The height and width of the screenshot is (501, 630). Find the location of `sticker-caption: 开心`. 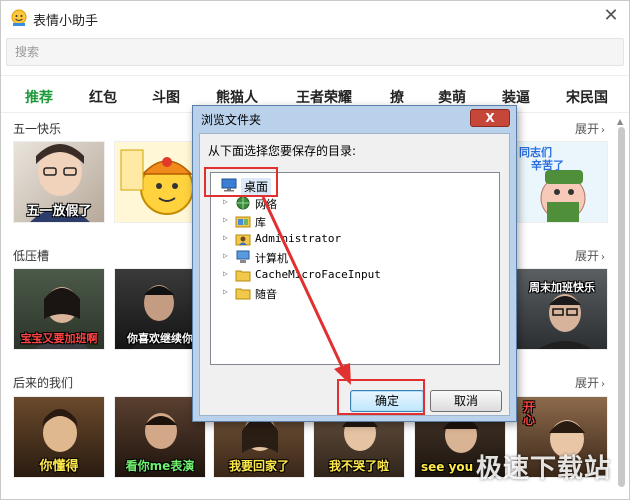

sticker-caption: 开心 is located at coordinates (528, 413).